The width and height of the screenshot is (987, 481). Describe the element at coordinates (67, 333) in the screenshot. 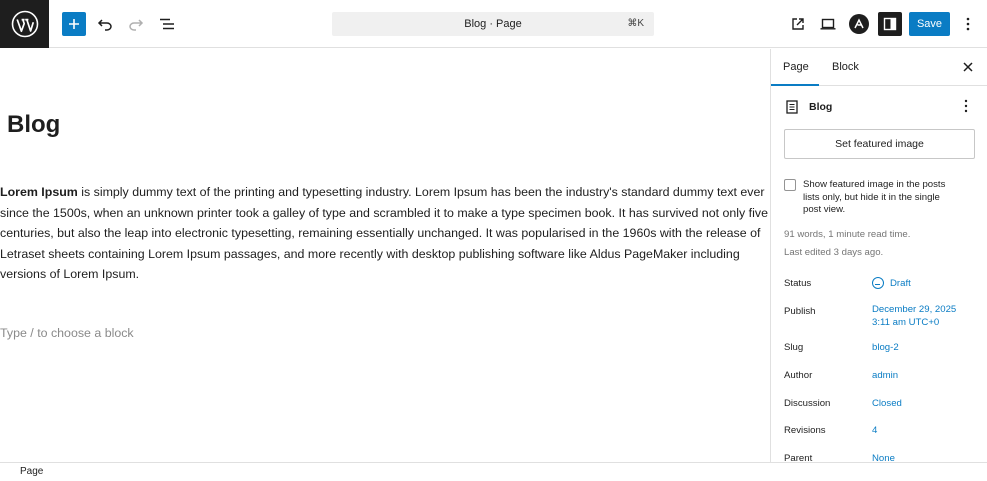

I see `block-placeholder: Type / to choose a block` at that location.